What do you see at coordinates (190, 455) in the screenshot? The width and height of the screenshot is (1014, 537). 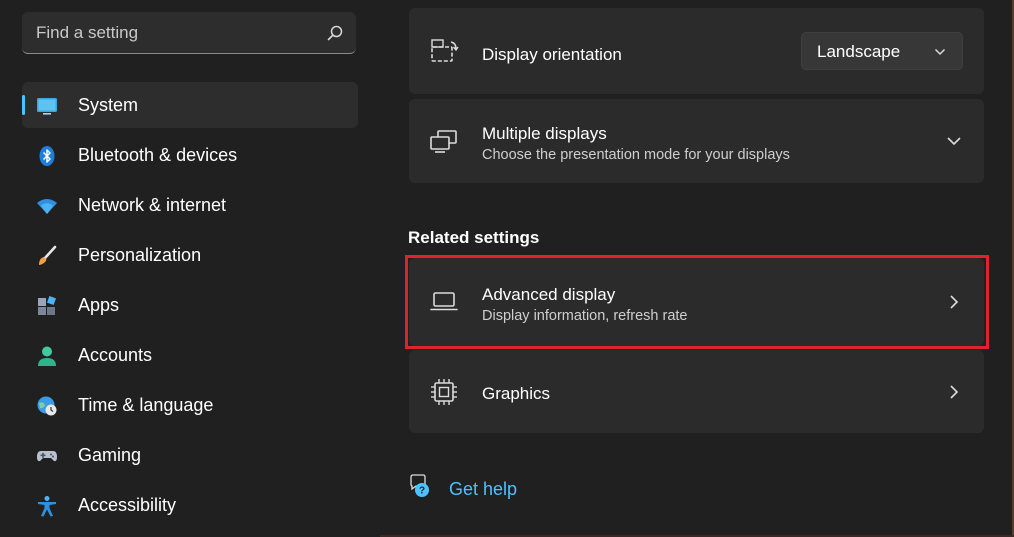 I see `sidebar-item-gaming: Gaming` at bounding box center [190, 455].